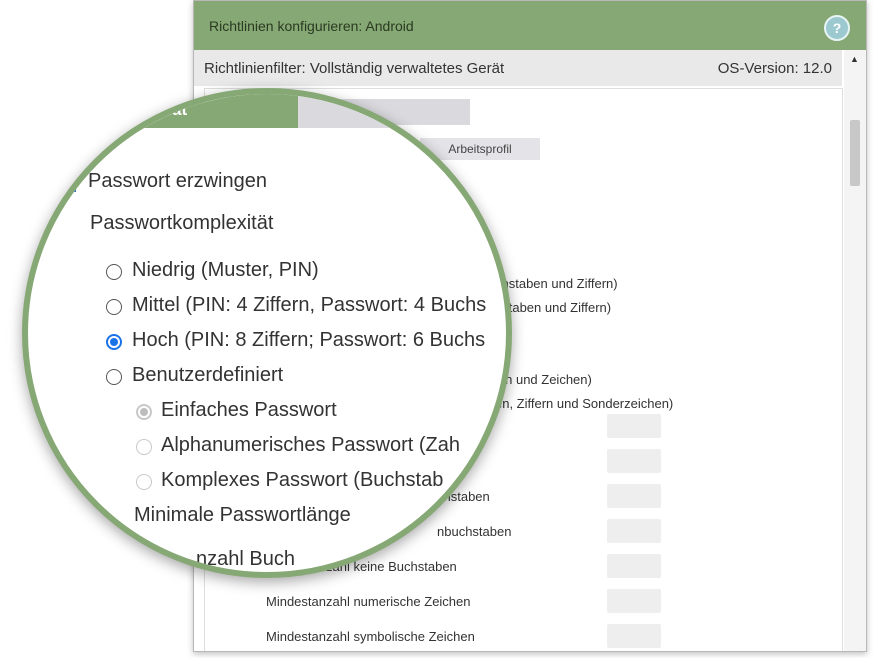 This screenshot has height=658, width=874. Describe the element at coordinates (144, 482) in the screenshot. I see `radio-complex-password` at that location.